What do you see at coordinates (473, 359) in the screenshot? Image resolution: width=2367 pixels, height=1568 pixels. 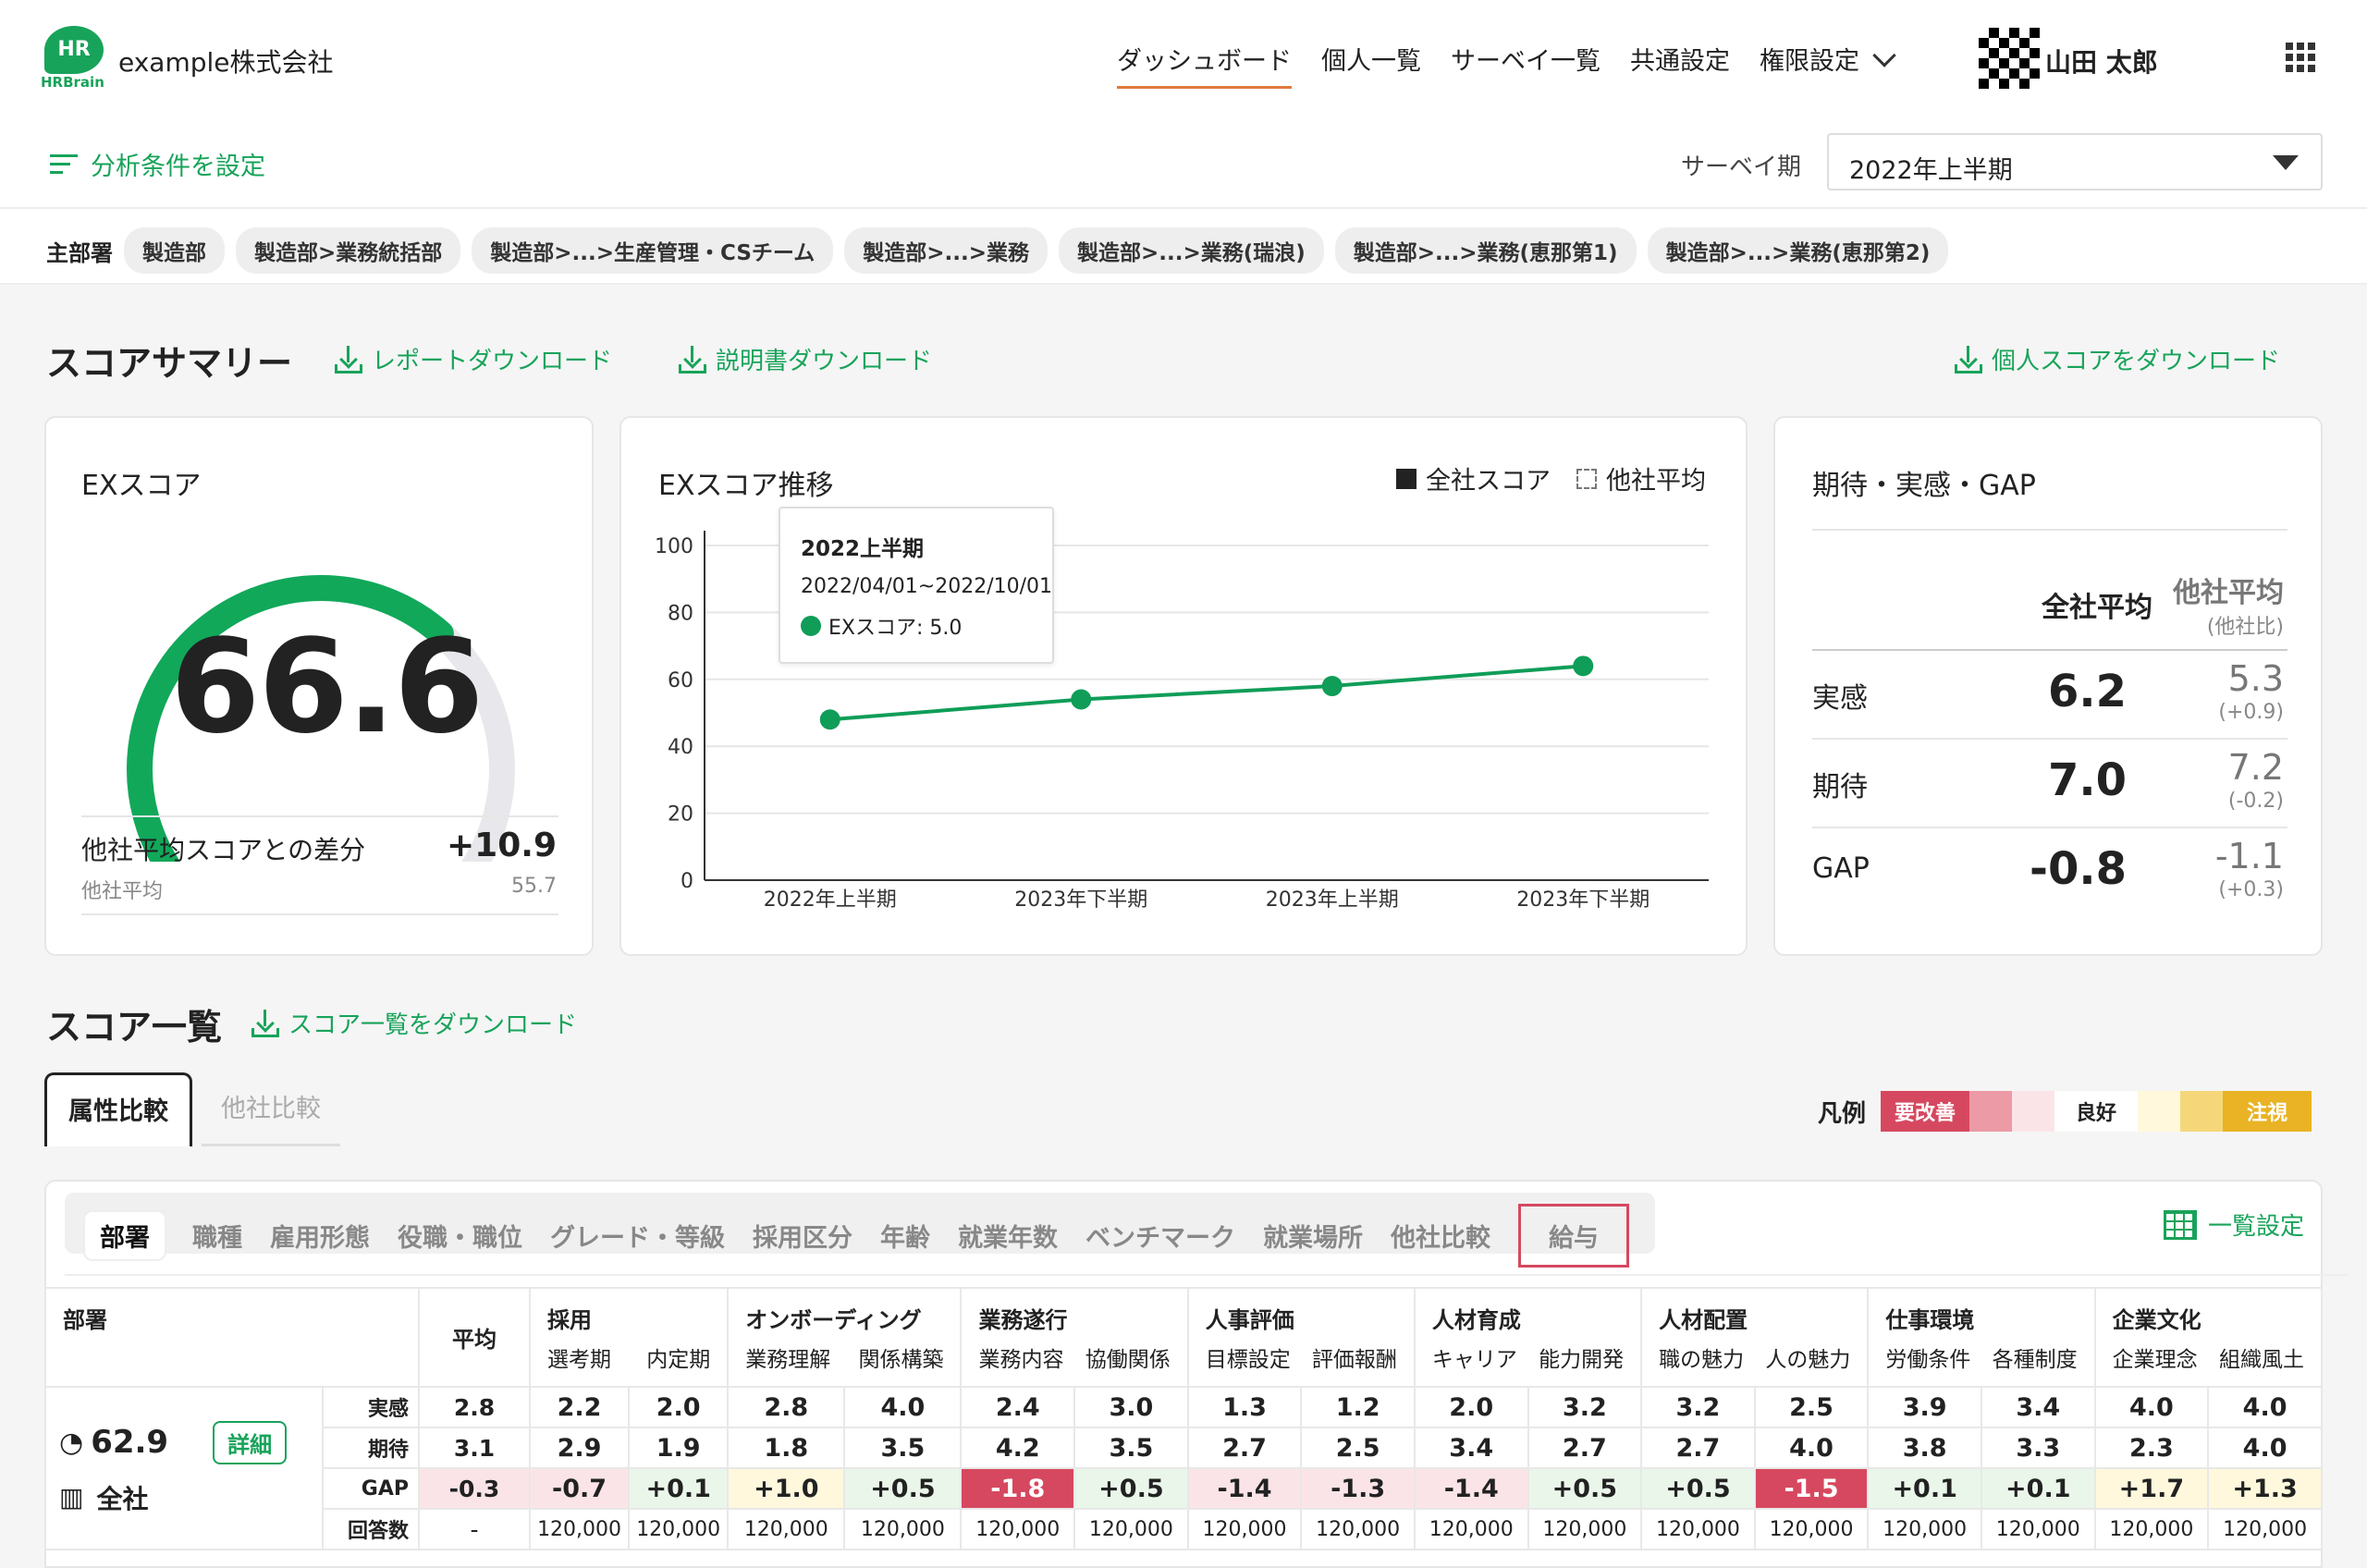 I see `report-download-link: レポートダウンロード` at bounding box center [473, 359].